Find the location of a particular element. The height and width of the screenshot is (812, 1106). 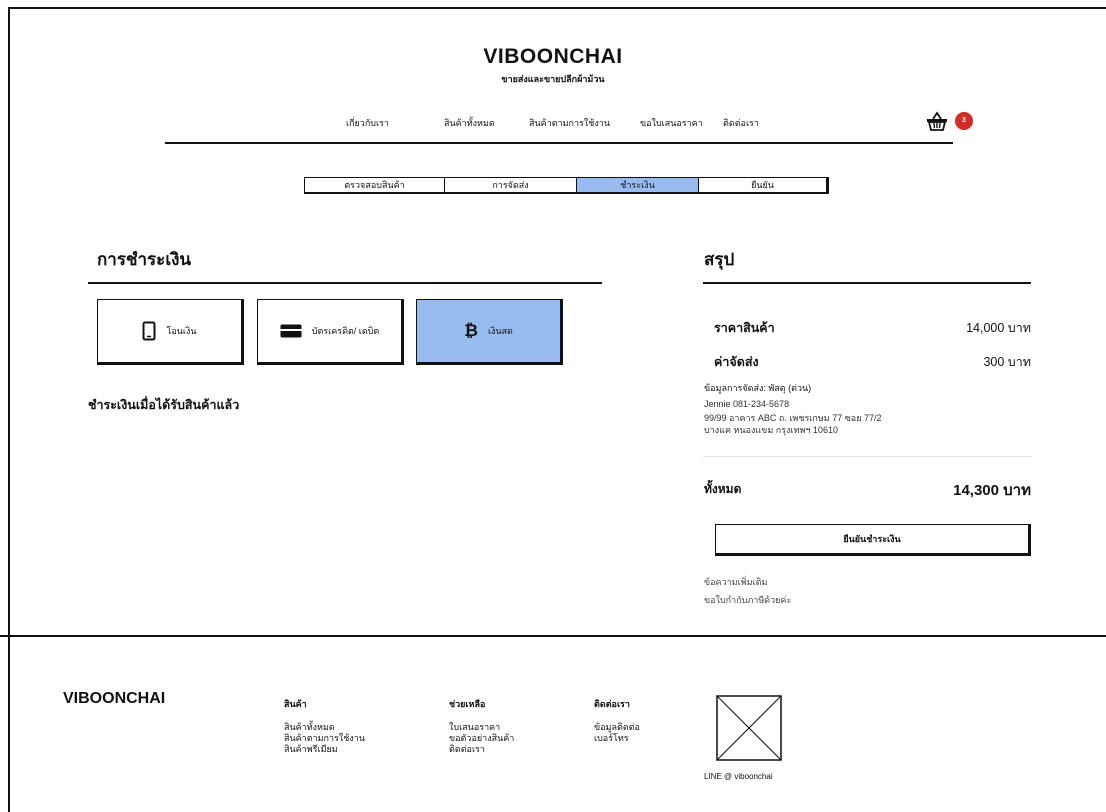

footer-link-contact: ติดต่อเรา is located at coordinates (467, 749).